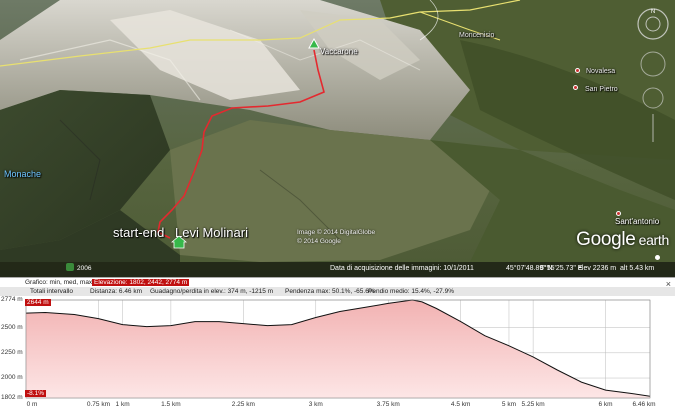 This screenshot has width=675, height=409. What do you see at coordinates (637, 268) in the screenshot?
I see `altitude-readout: alt 5.43 km` at bounding box center [637, 268].